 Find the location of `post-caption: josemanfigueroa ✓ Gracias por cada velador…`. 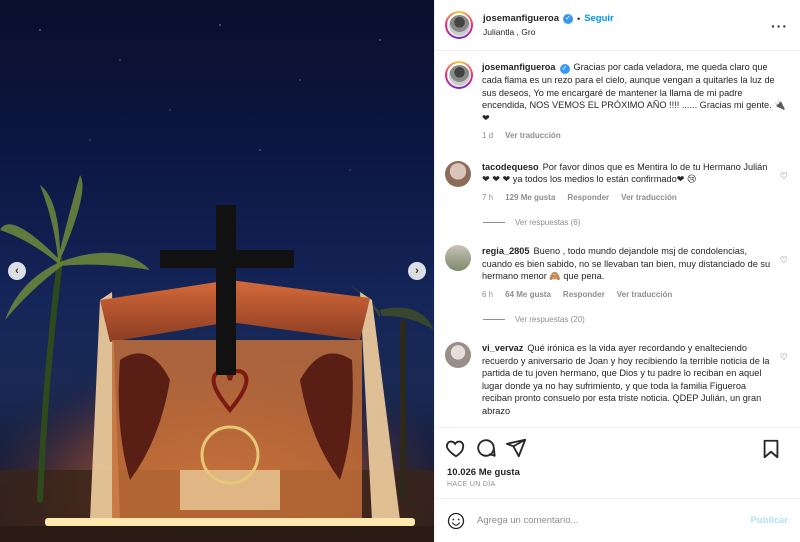

post-caption: josemanfigueroa ✓ Gracias por cada velador… is located at coordinates (617, 102).